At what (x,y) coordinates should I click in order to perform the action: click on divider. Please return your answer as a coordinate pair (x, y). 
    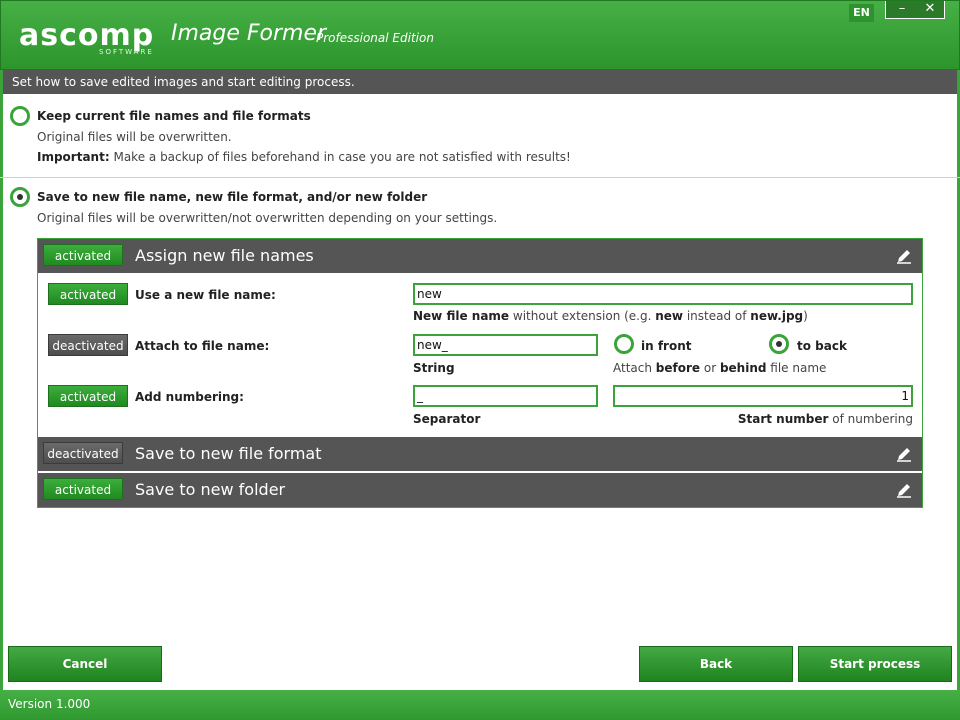
    Looking at the image, I should click on (480, 177).